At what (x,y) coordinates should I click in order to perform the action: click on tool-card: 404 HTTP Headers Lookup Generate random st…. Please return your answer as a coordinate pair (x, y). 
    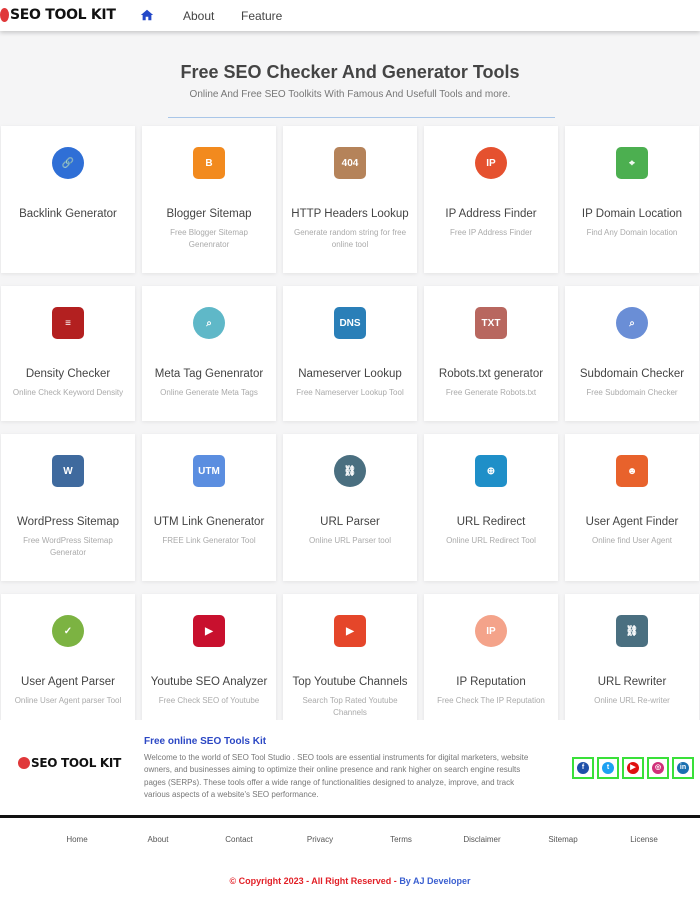
    Looking at the image, I should click on (350, 199).